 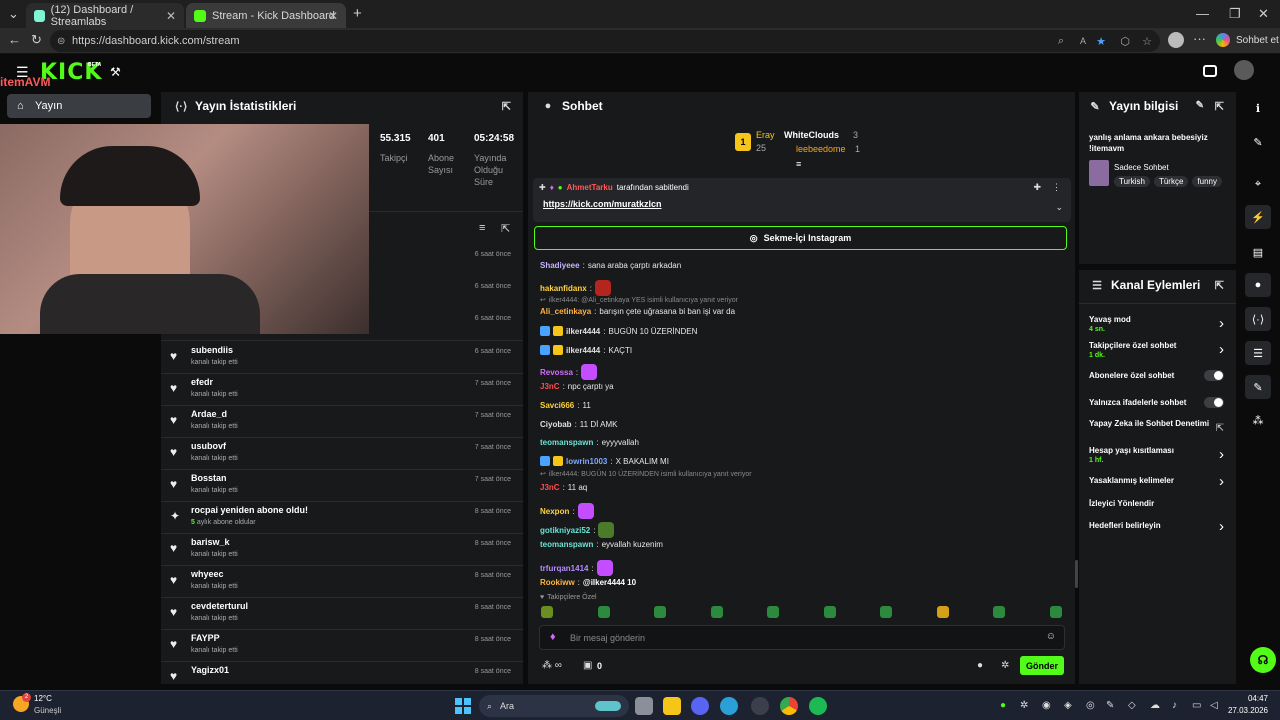 What do you see at coordinates (811, 135) in the screenshot?
I see `leader-2-name: WhiteClouds` at bounding box center [811, 135].